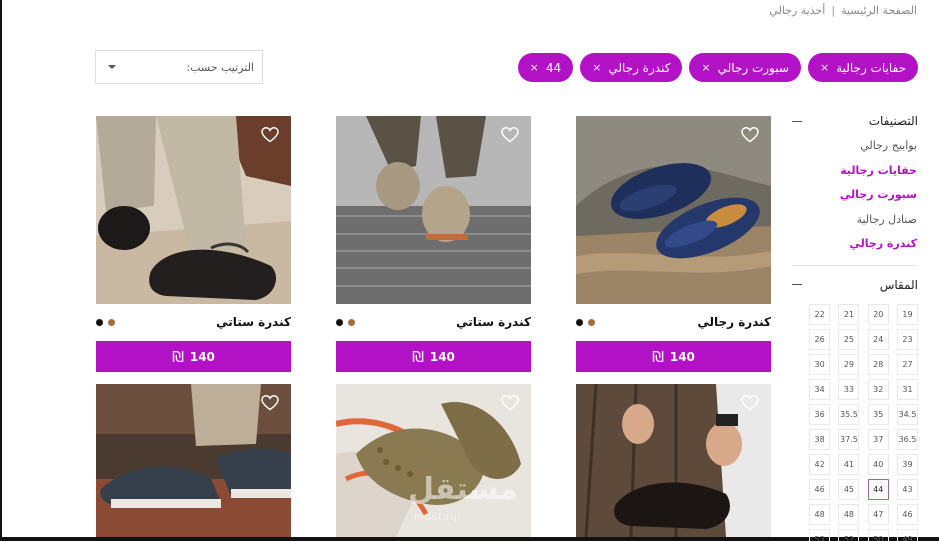 This screenshot has height=541, width=939. What do you see at coordinates (545, 67) in the screenshot?
I see `filter-chip: 44 ×` at bounding box center [545, 67].